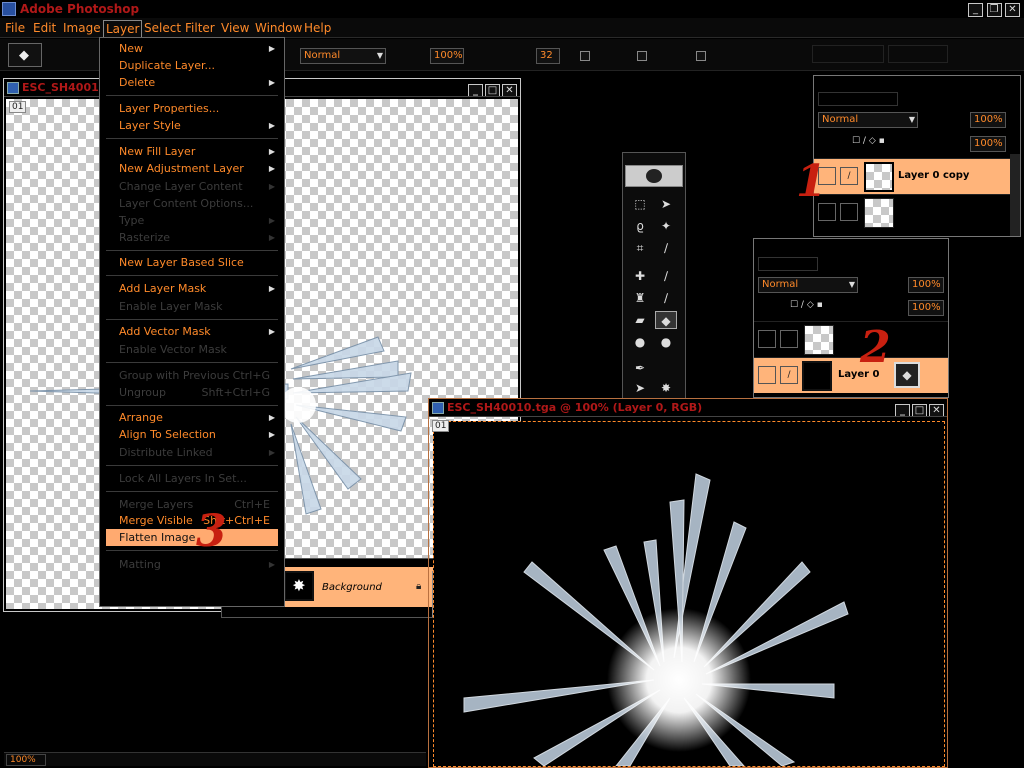 The height and width of the screenshot is (768, 1024). What do you see at coordinates (640, 248) in the screenshot?
I see `crop-tool-icon: ⌗` at bounding box center [640, 248].